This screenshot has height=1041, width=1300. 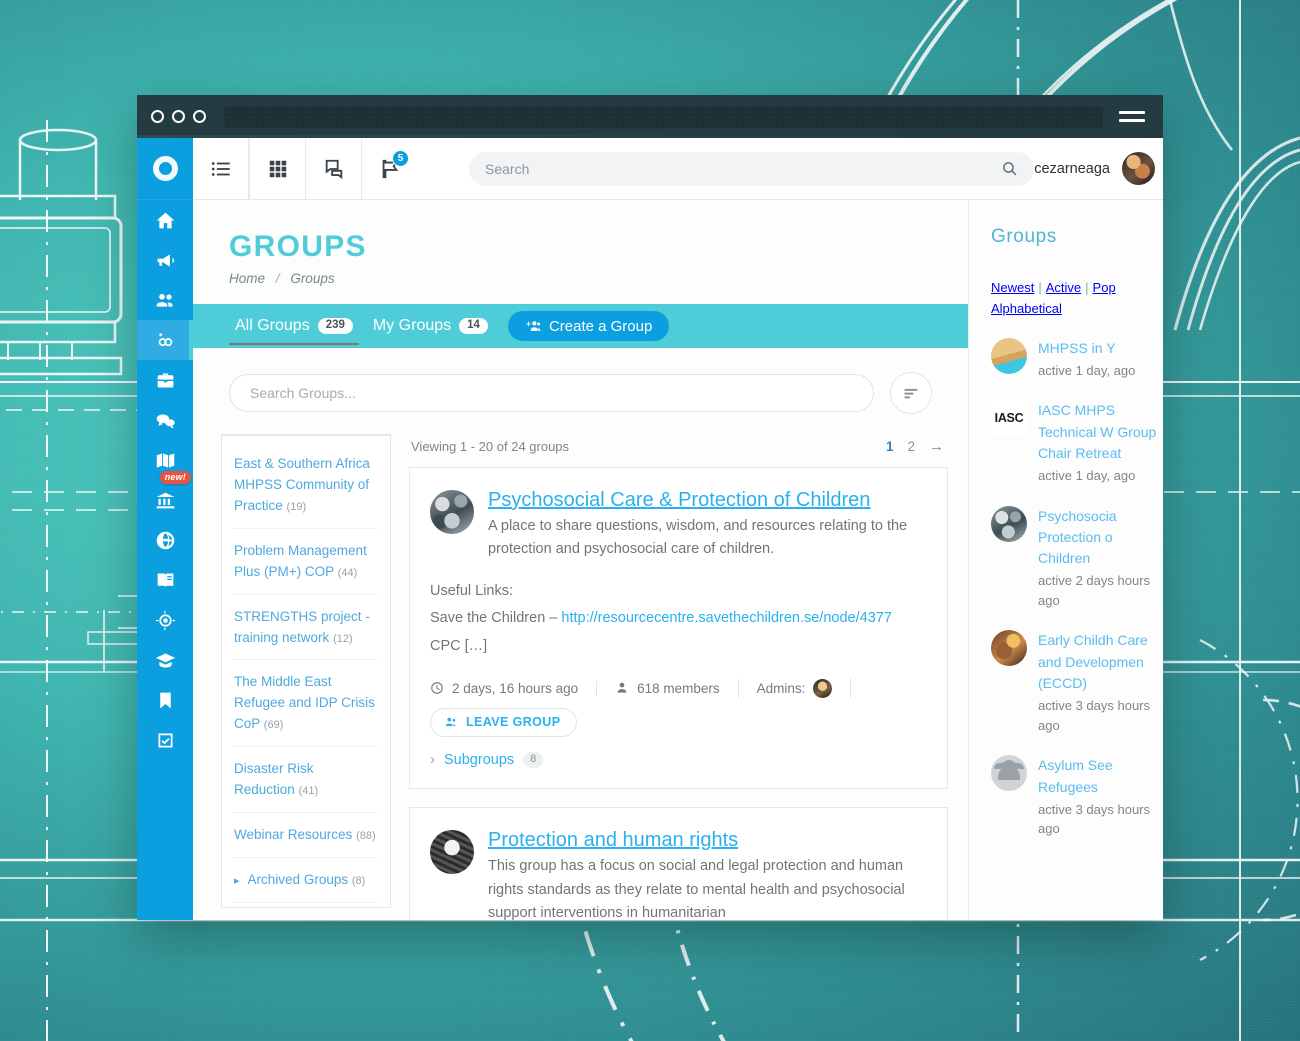 I want to click on site-logo, so click(x=165, y=169).